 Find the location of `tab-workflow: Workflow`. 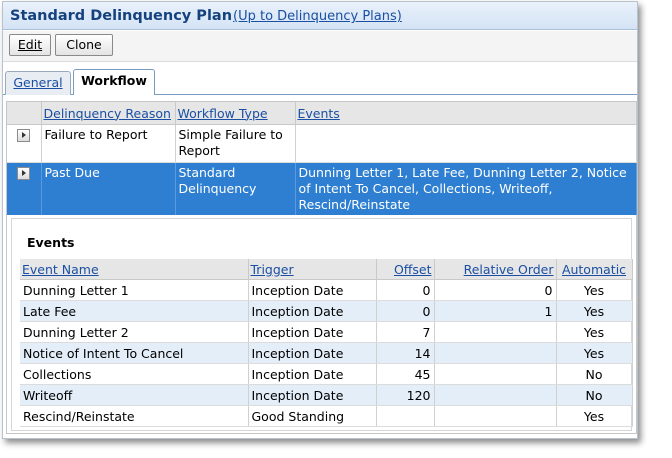

tab-workflow: Workflow is located at coordinates (114, 82).